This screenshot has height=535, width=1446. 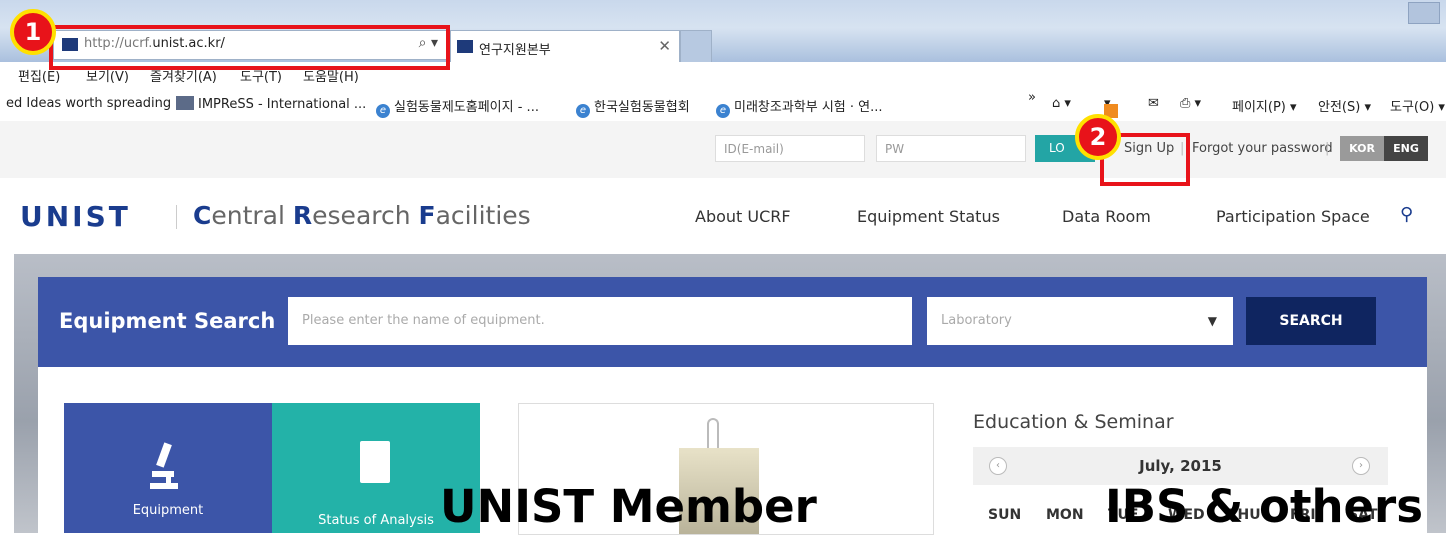 What do you see at coordinates (375, 462) in the screenshot?
I see `book-icon` at bounding box center [375, 462].